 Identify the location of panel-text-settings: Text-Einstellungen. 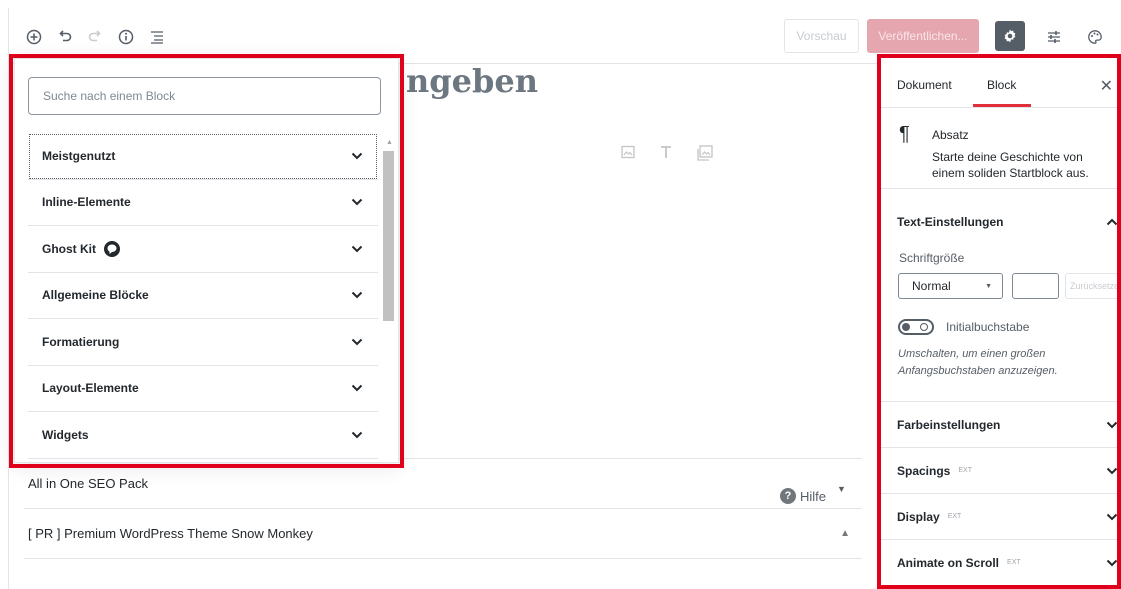
(1000, 222).